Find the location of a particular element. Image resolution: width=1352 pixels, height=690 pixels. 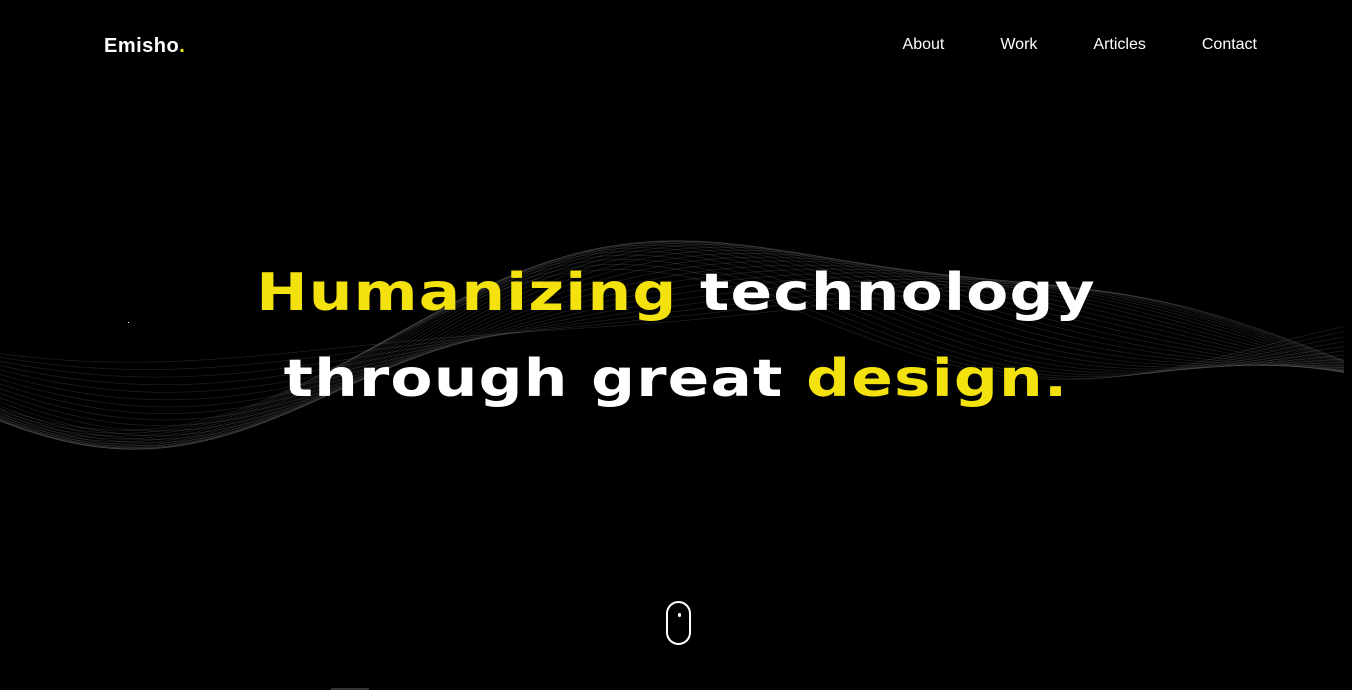

nav-link-articles: Articles is located at coordinates (1119, 45).